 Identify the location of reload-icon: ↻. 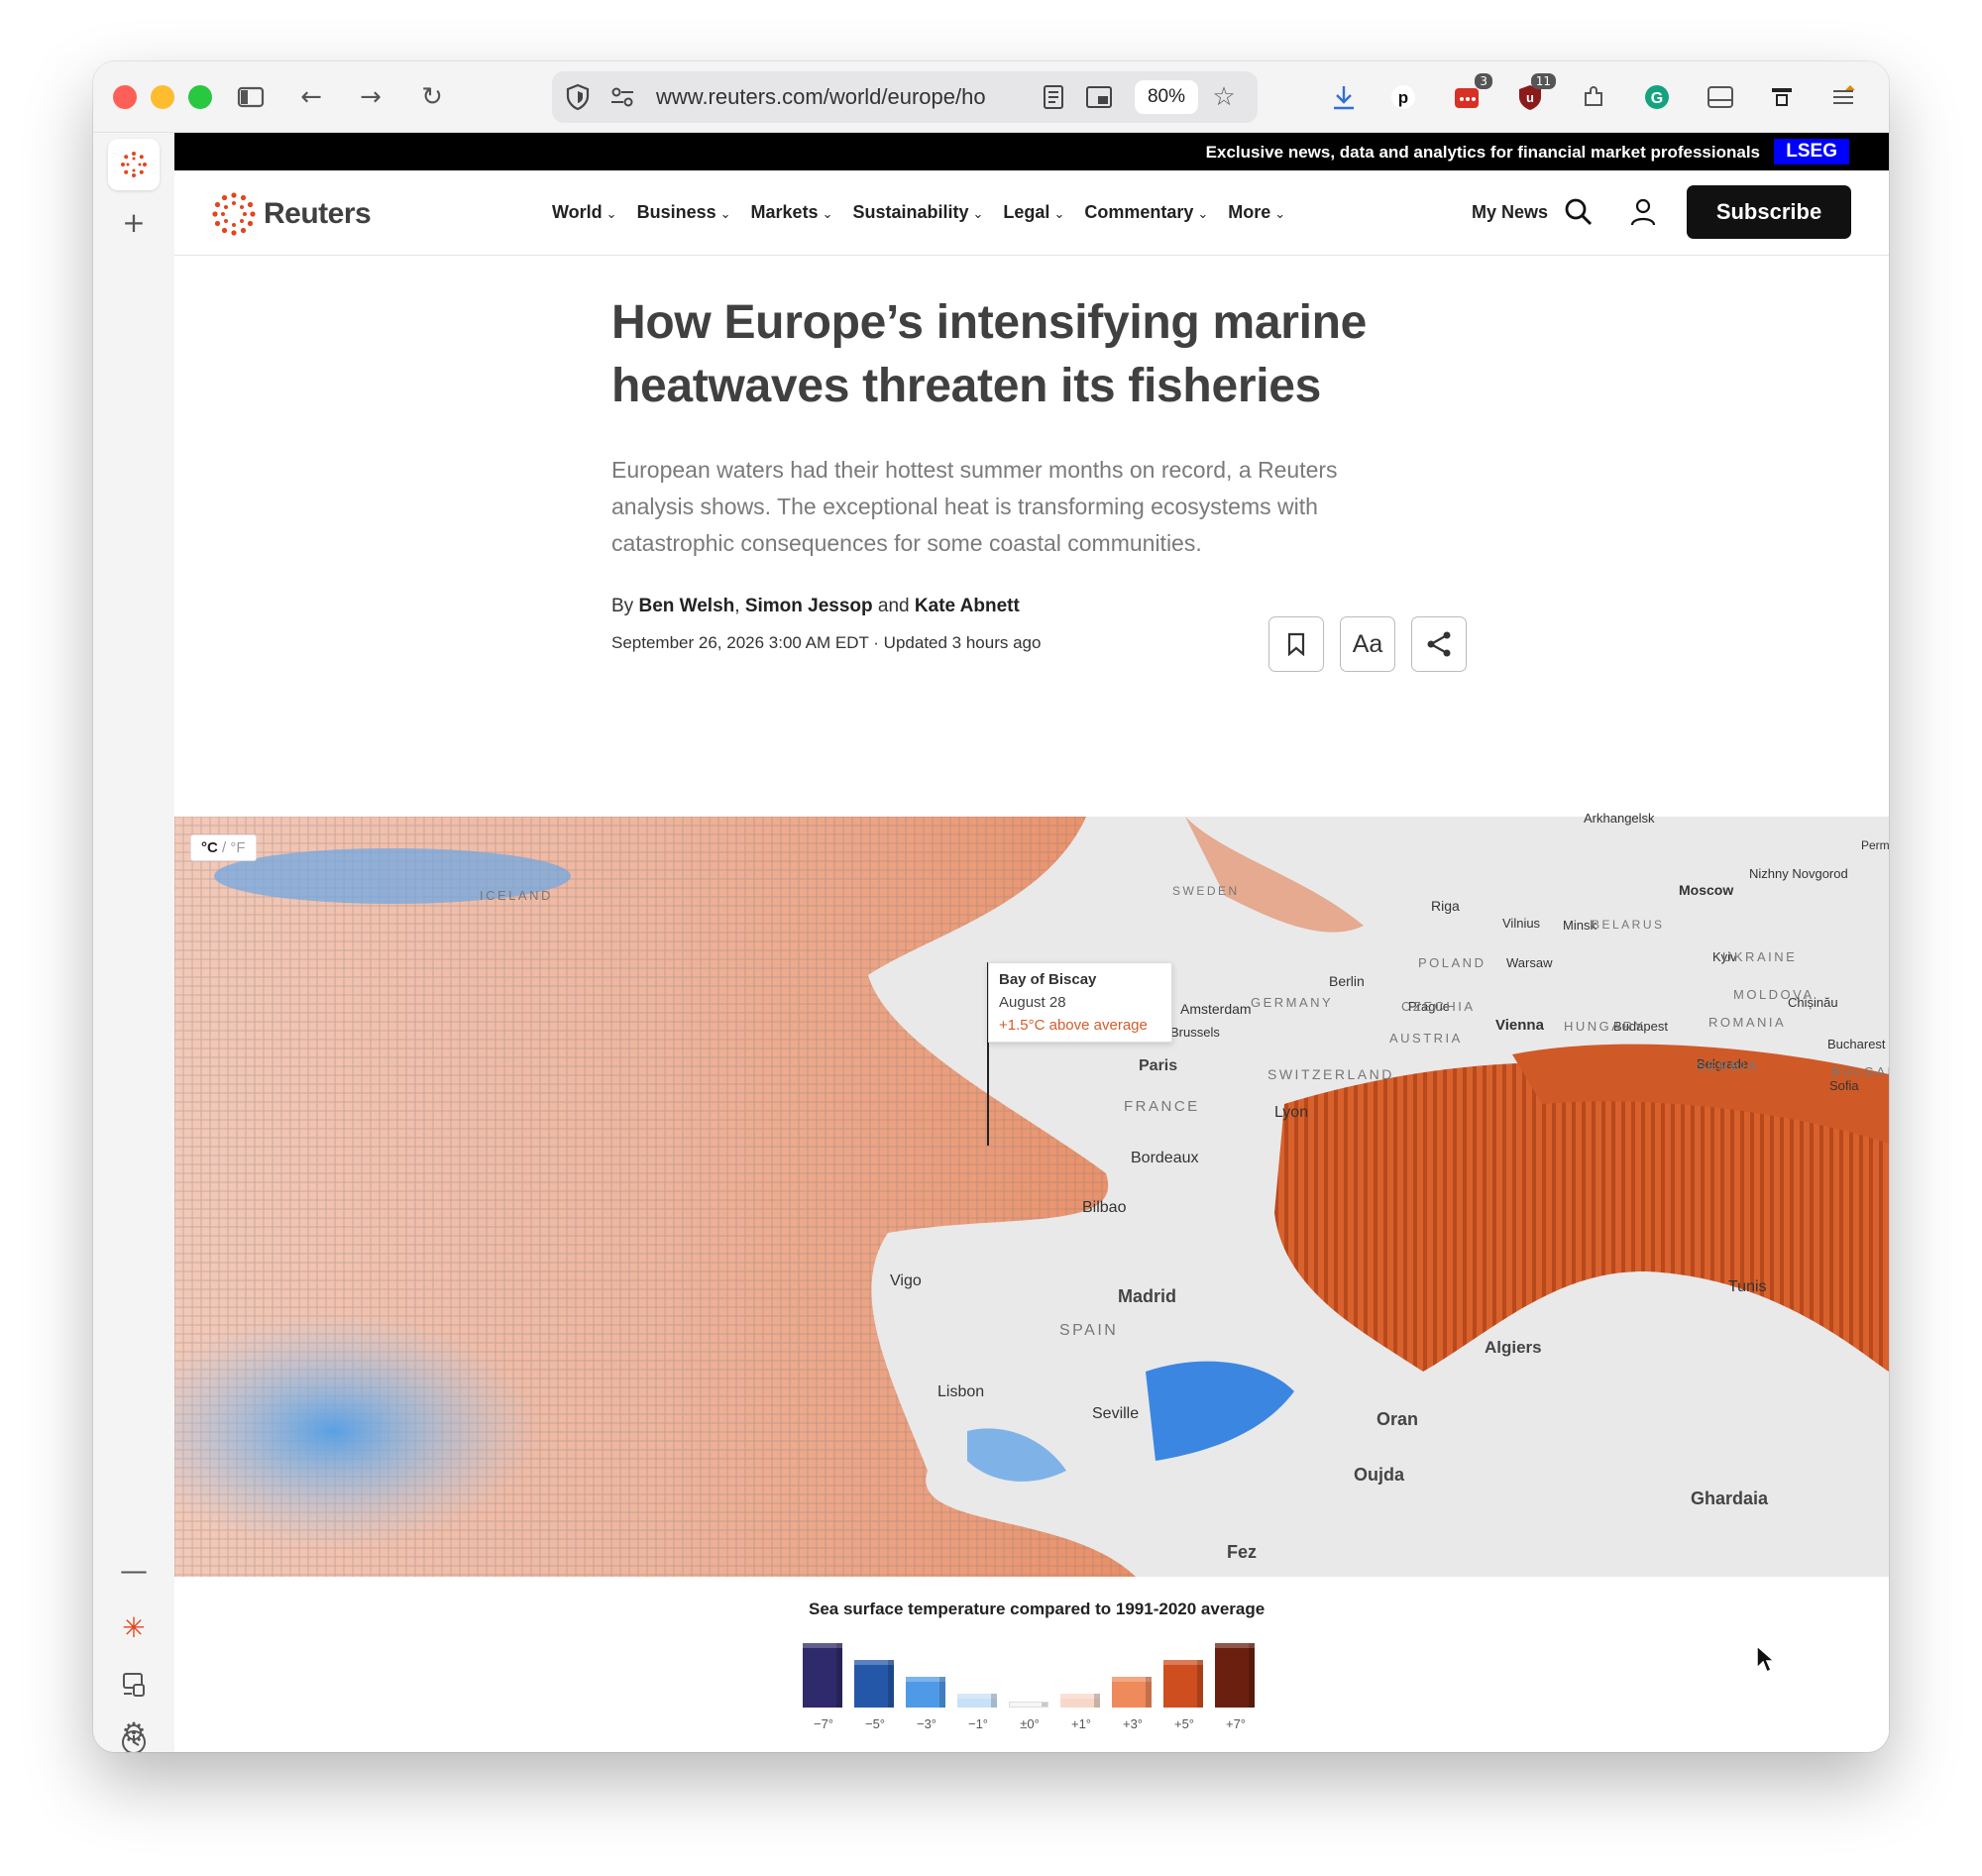
(432, 97).